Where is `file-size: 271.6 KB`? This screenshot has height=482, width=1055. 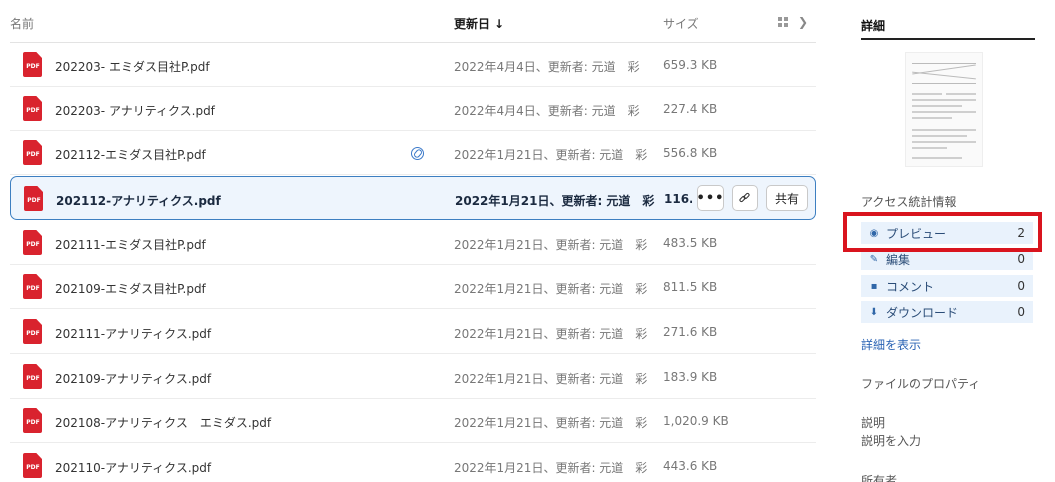 file-size: 271.6 KB is located at coordinates (690, 332).